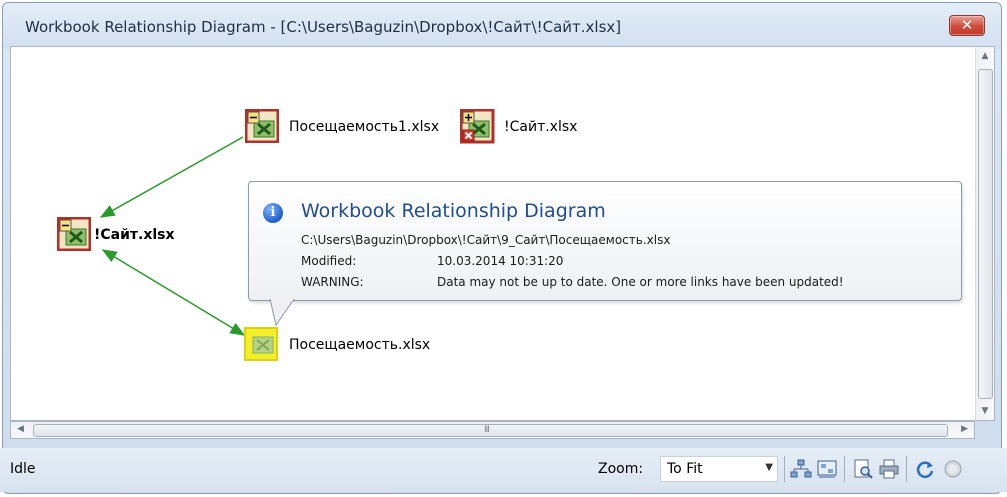  I want to click on tooltip-modified-label: Modified:, so click(329, 261).